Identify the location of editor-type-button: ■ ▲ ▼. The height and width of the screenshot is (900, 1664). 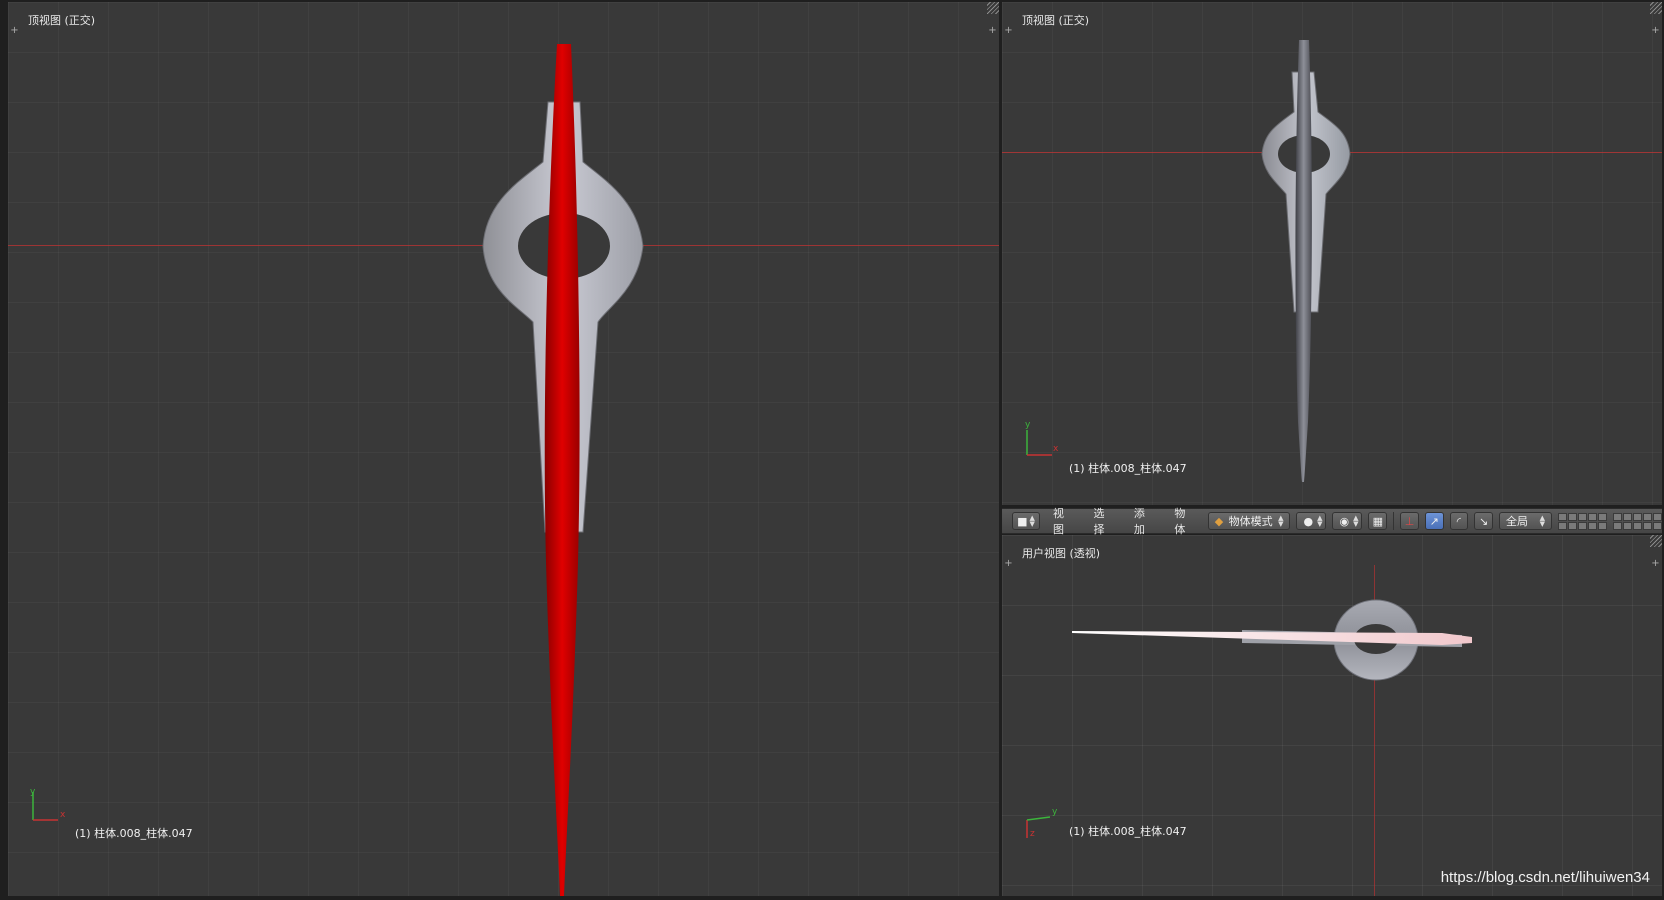
(1026, 521).